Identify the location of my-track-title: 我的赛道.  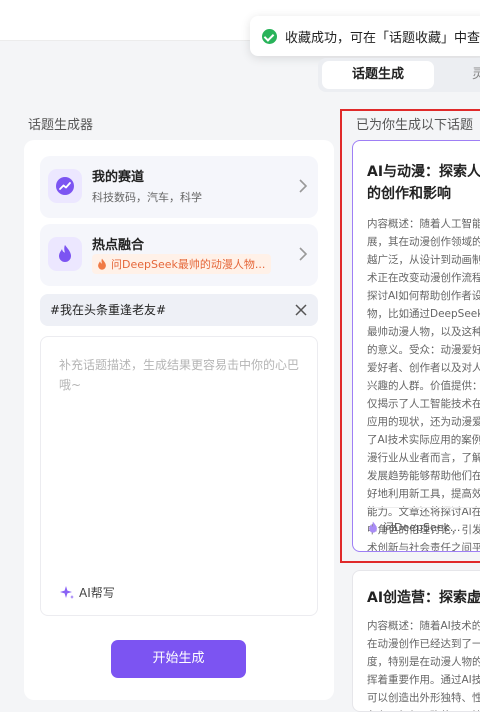
(118, 177).